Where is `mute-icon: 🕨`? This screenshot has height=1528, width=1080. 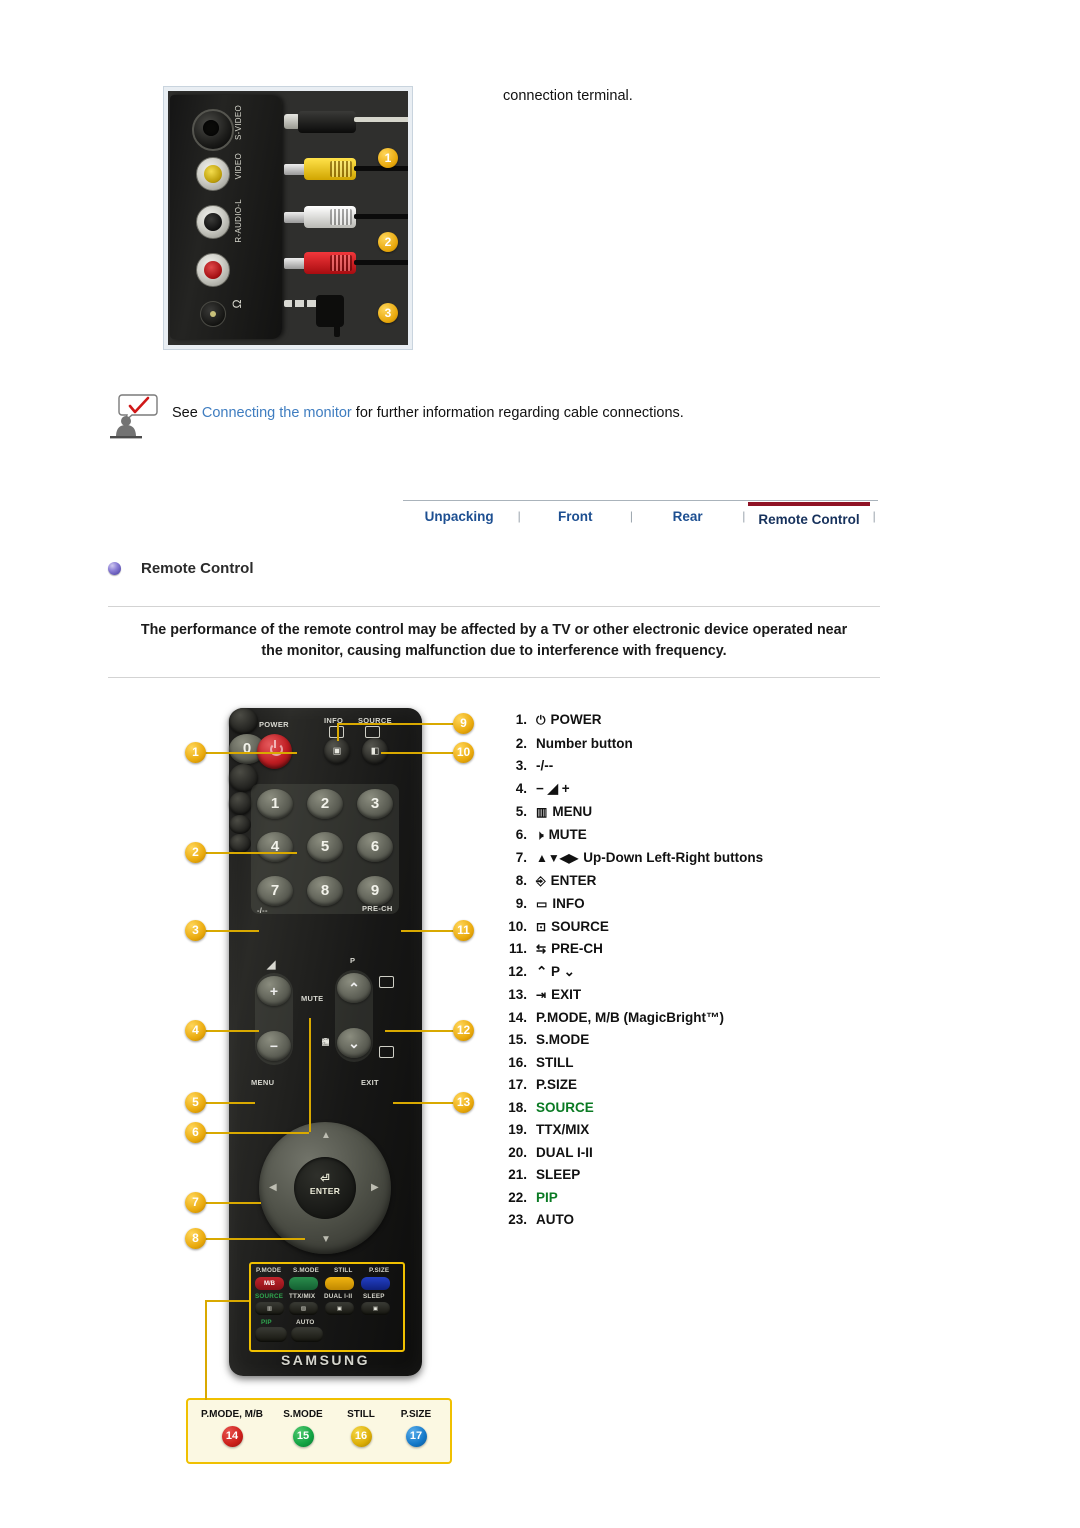
mute-icon: 🕨 is located at coordinates (540, 834).